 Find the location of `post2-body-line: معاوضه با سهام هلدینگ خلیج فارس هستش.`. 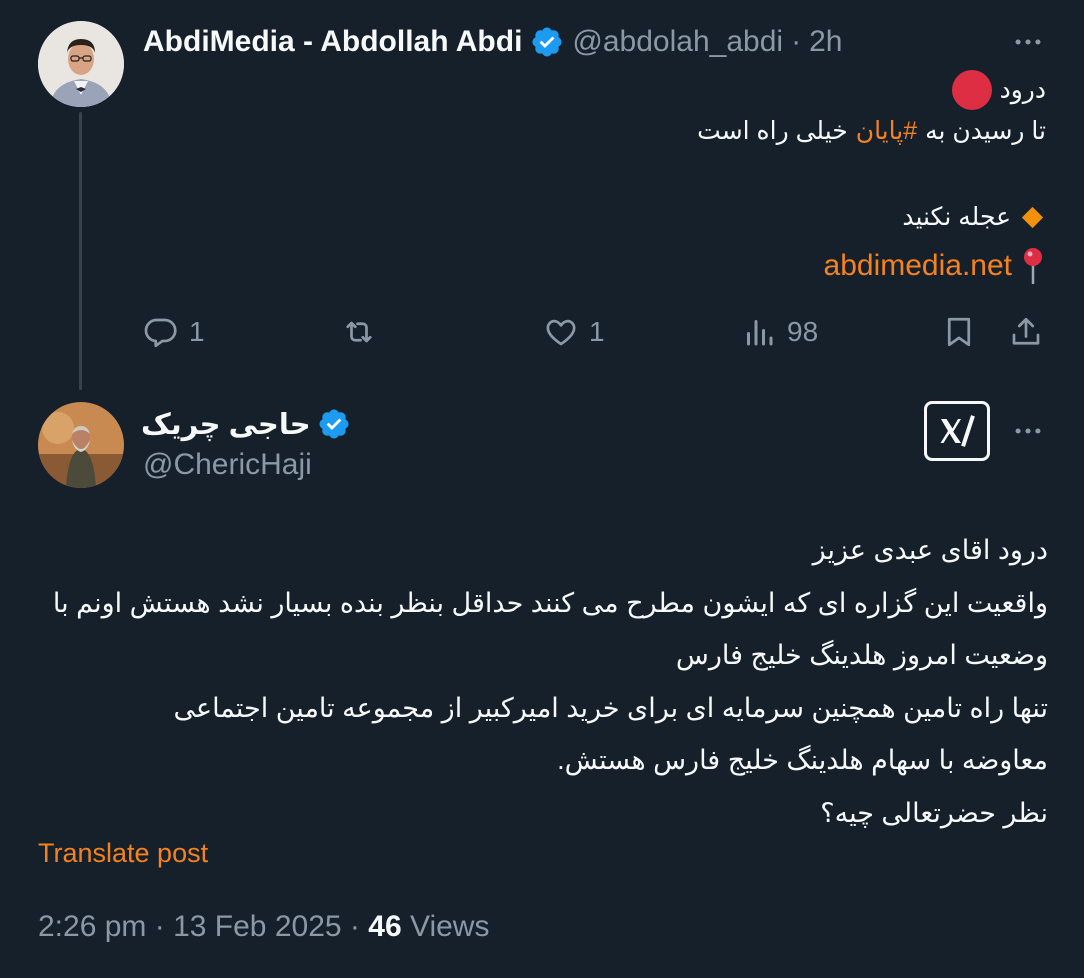

post2-body-line: معاوضه با سهام هلدینگ خلیج فارس هستش. is located at coordinates (802, 760).